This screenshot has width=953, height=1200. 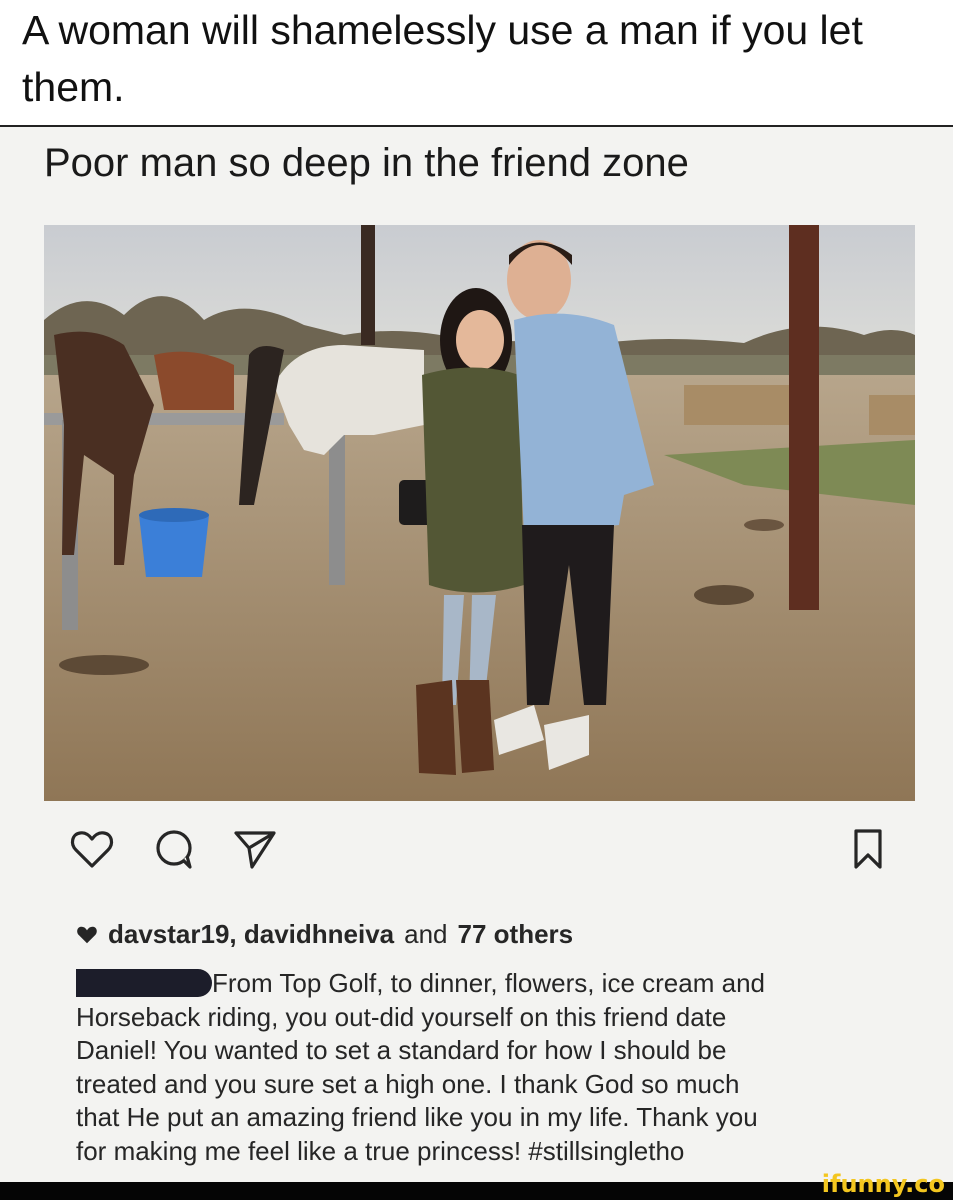 I want to click on watermark-bar, so click(x=476, y=1191).